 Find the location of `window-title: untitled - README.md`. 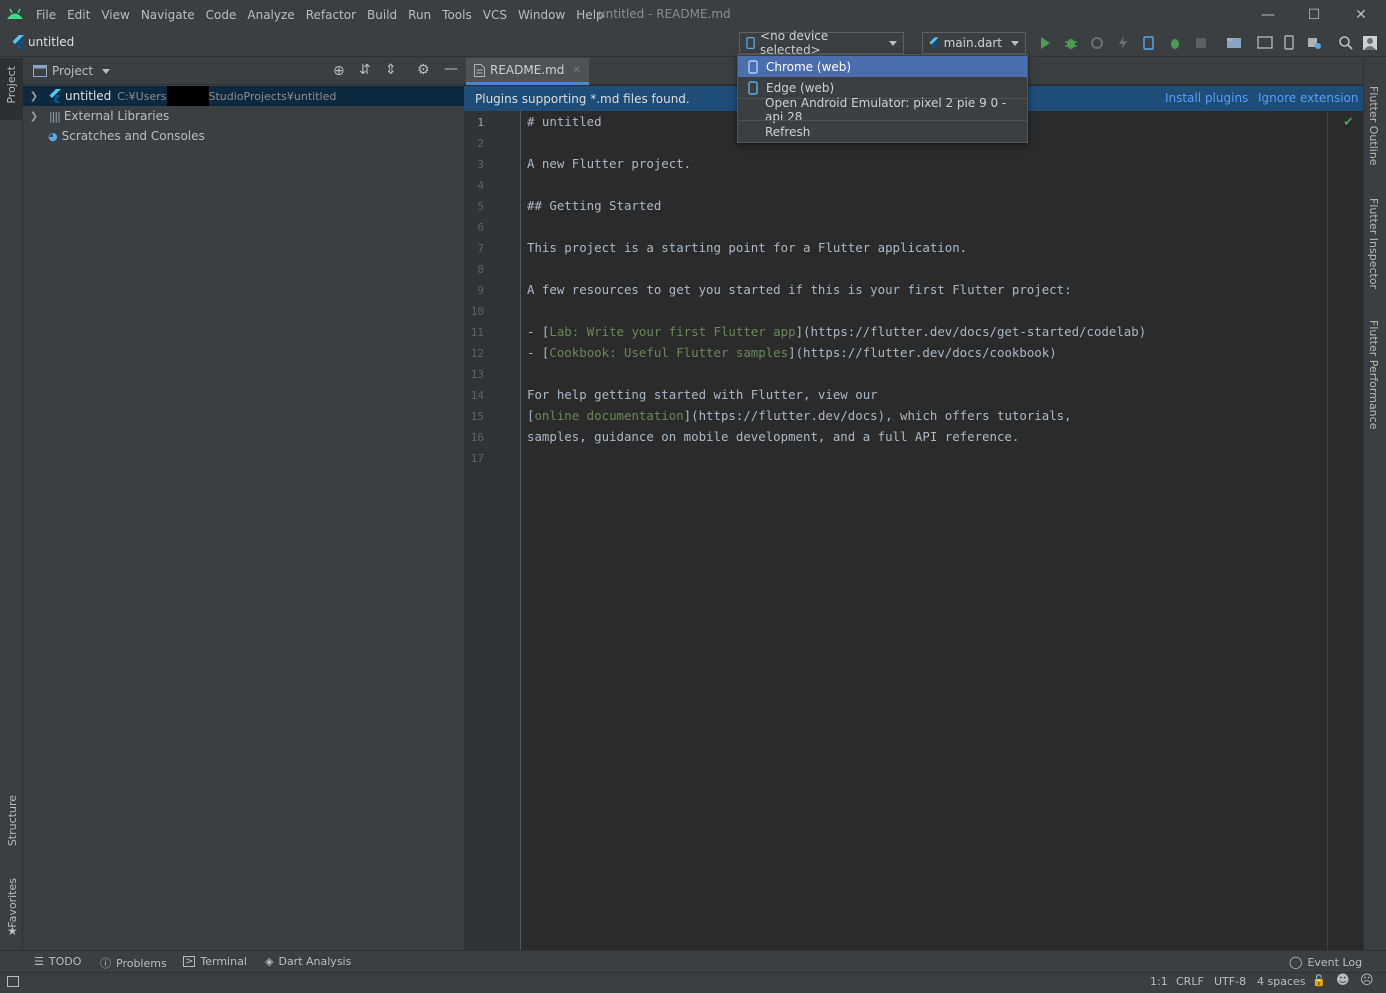

window-title: untitled - README.md is located at coordinates (664, 14).